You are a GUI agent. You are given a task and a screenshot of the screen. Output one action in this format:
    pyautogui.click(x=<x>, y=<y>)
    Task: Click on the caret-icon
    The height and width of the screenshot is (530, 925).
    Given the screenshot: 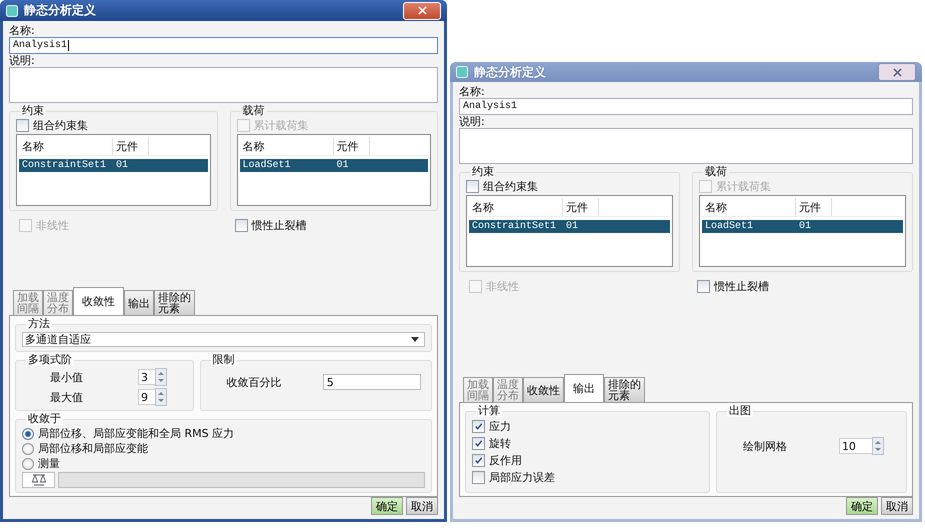 What is the action you would take?
    pyautogui.click(x=415, y=339)
    